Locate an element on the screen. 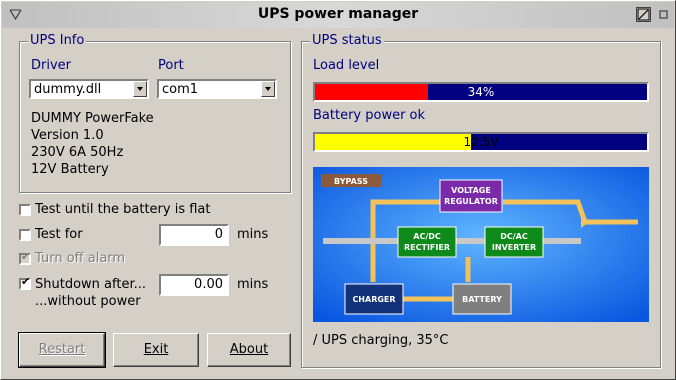 The width and height of the screenshot is (676, 380). about-button-label: About is located at coordinates (249, 349).